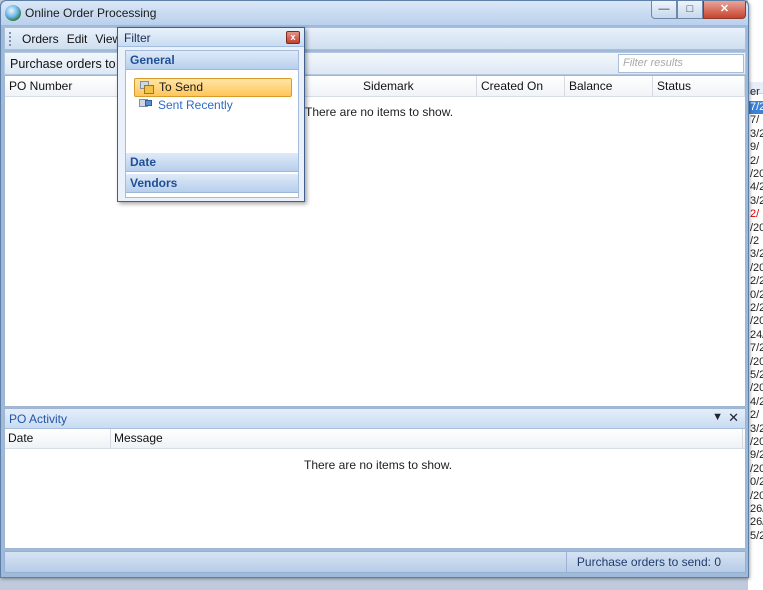 The image size is (763, 590). What do you see at coordinates (427, 438) in the screenshot?
I see `column-message: Message` at bounding box center [427, 438].